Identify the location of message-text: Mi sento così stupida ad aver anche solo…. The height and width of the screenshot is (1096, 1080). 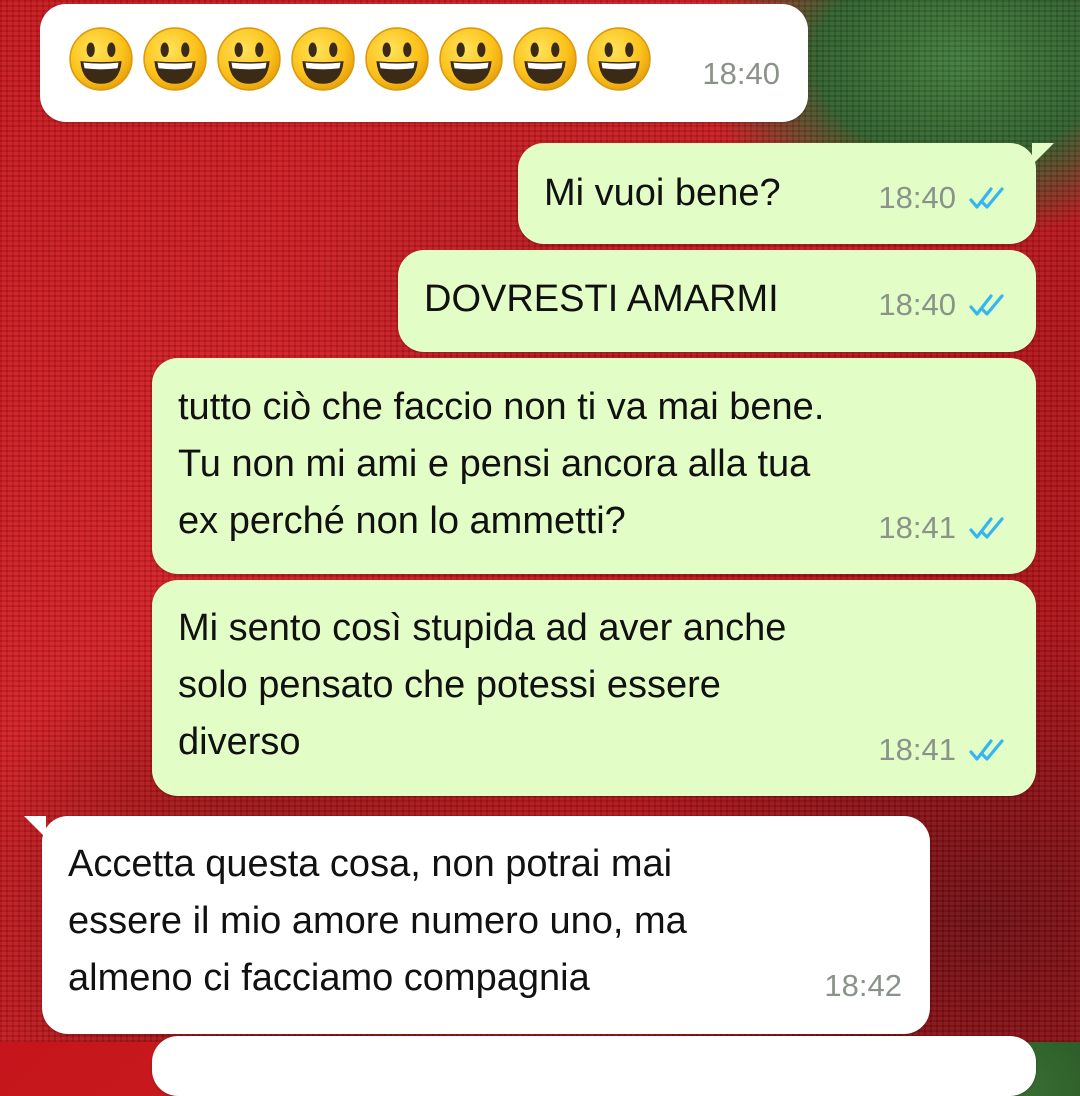
(482, 685).